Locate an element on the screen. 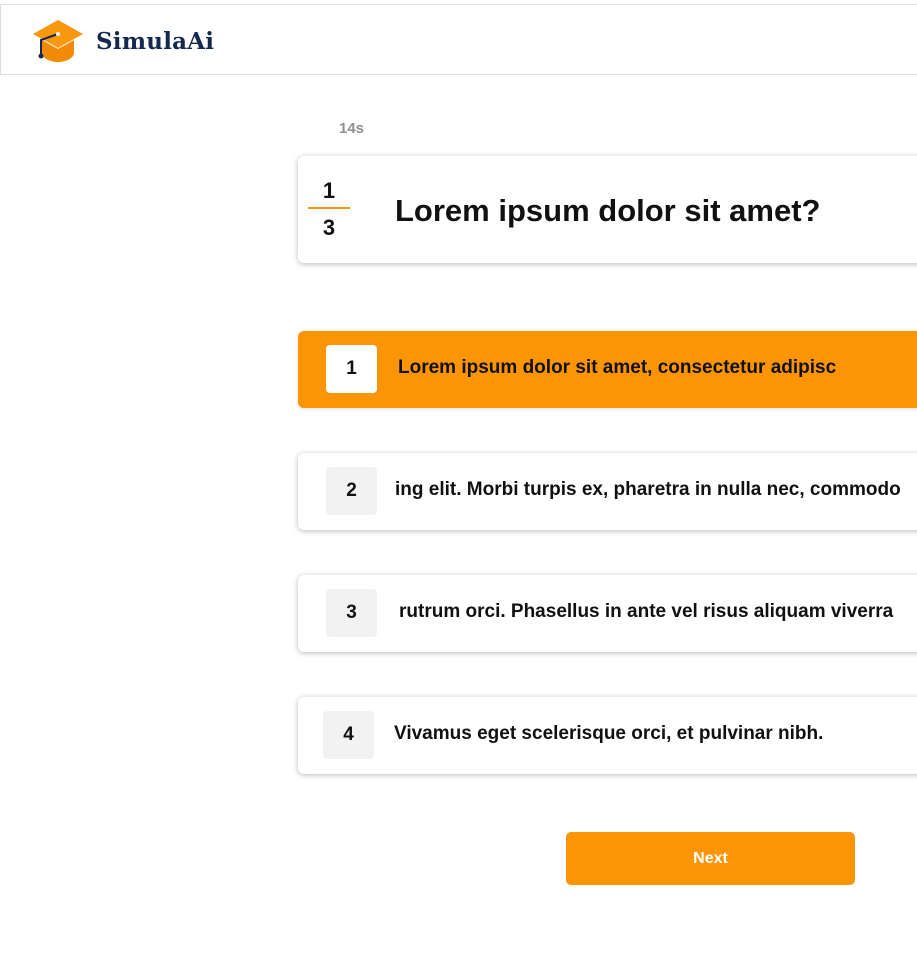 The width and height of the screenshot is (917, 960). app-header: SimulaAi is located at coordinates (458, 39).